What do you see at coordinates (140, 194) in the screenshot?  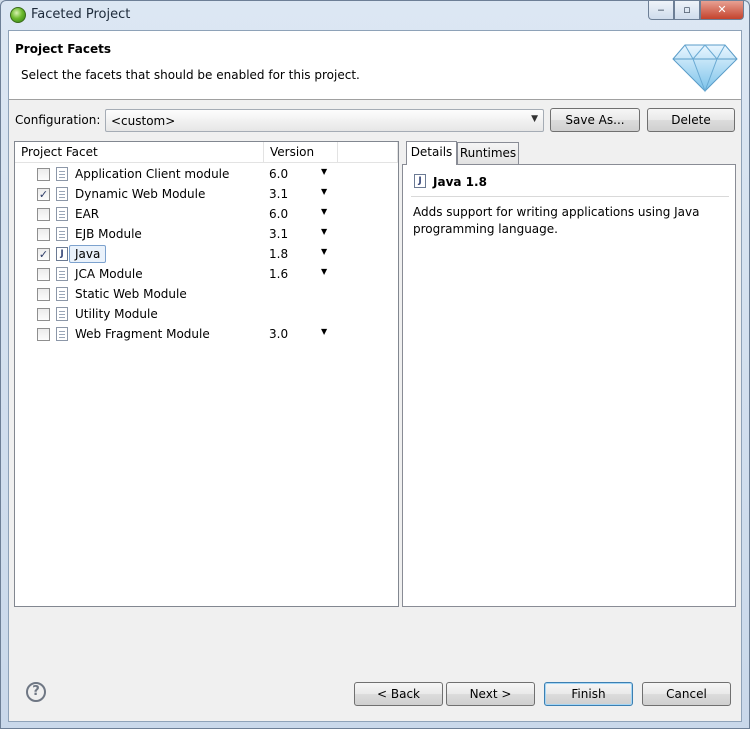 I see `facet-name: Dynamic Web Module` at bounding box center [140, 194].